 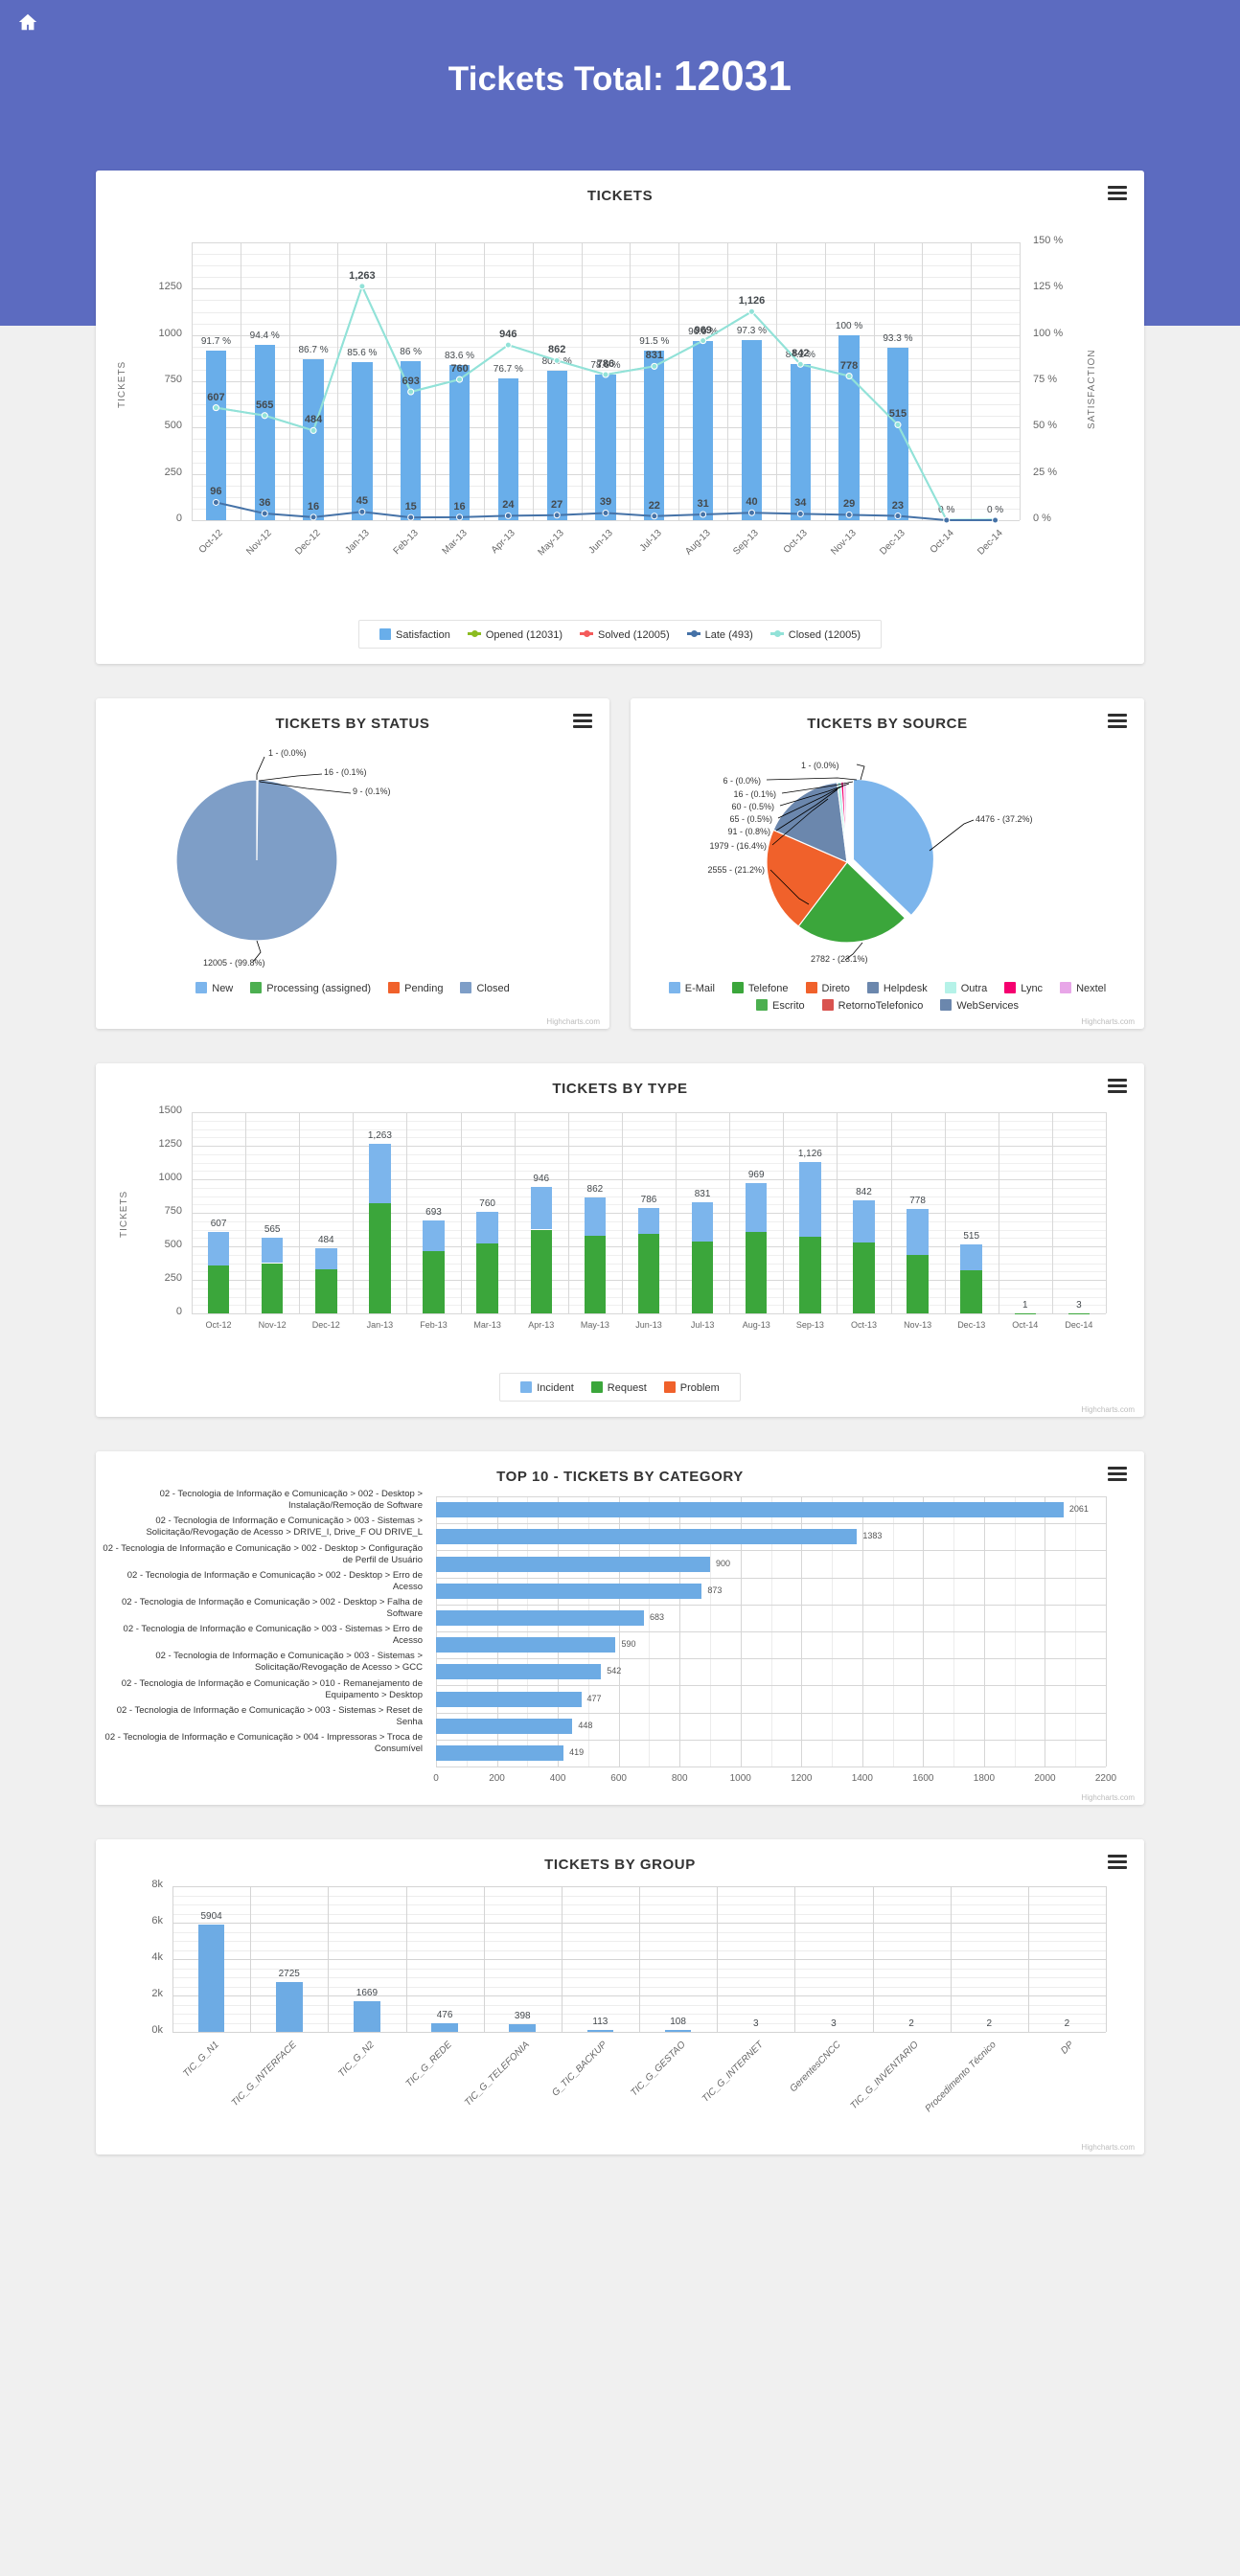 What do you see at coordinates (702, 1325) in the screenshot?
I see `x-axis-tick: Jul-13` at bounding box center [702, 1325].